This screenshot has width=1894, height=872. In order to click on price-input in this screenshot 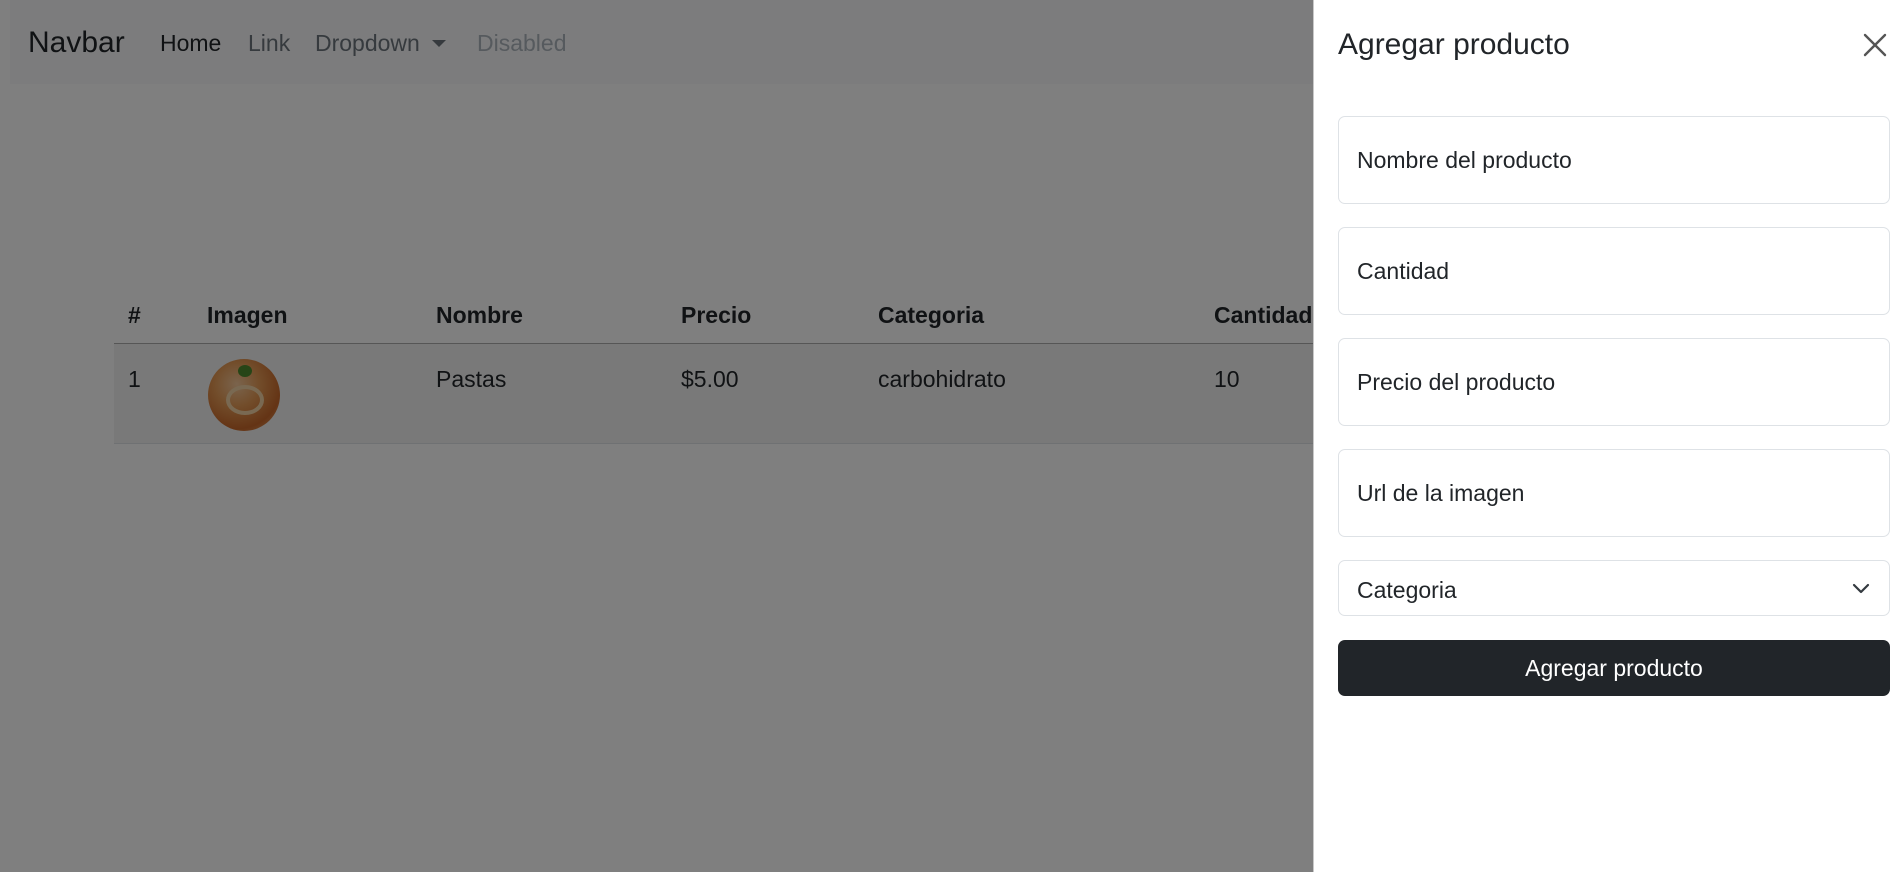, I will do `click(1614, 382)`.